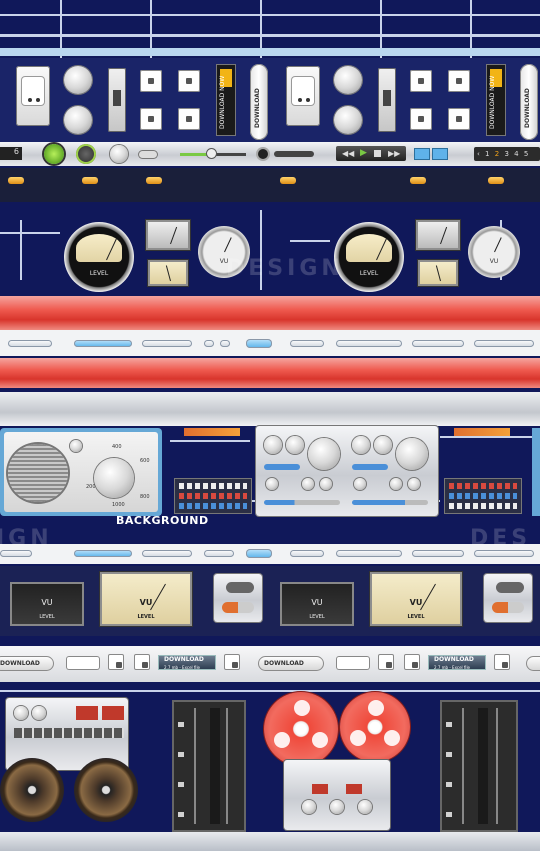 This screenshot has height=851, width=540. What do you see at coordinates (76, 446) in the screenshot?
I see `small-knob` at bounding box center [76, 446].